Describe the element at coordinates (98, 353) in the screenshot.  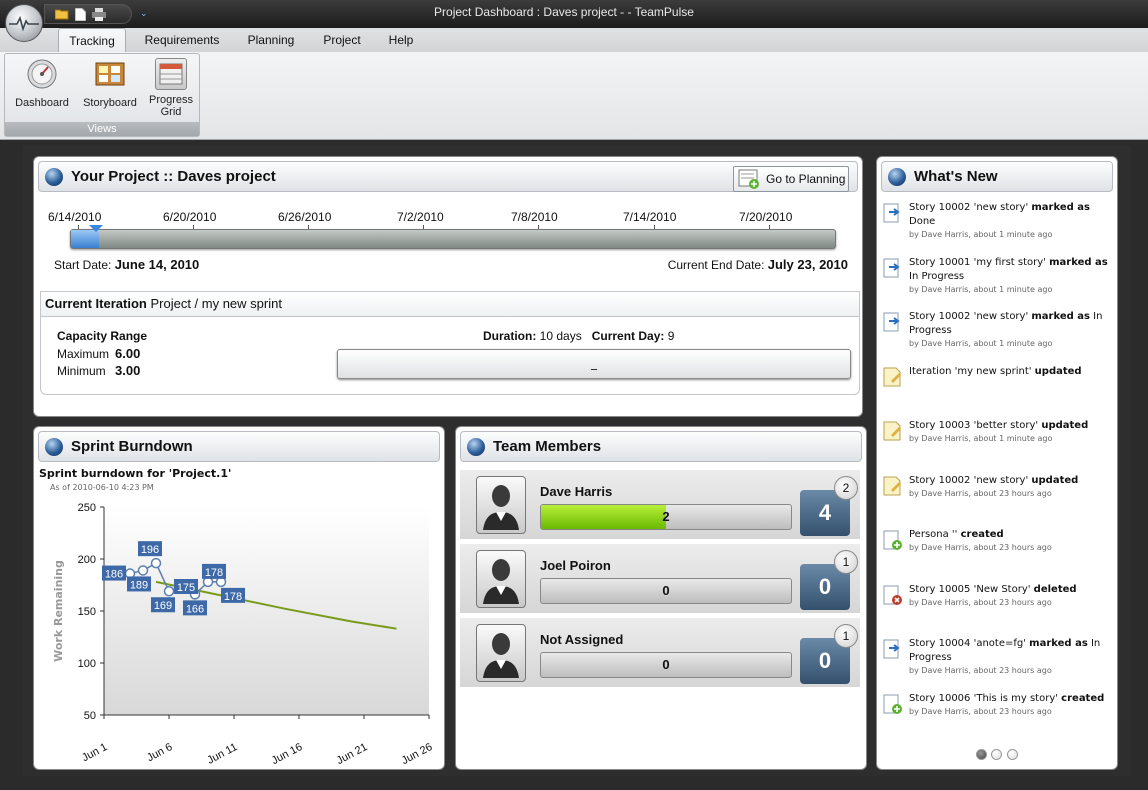
I see `capacity-maximum: Maximum 6.00` at that location.